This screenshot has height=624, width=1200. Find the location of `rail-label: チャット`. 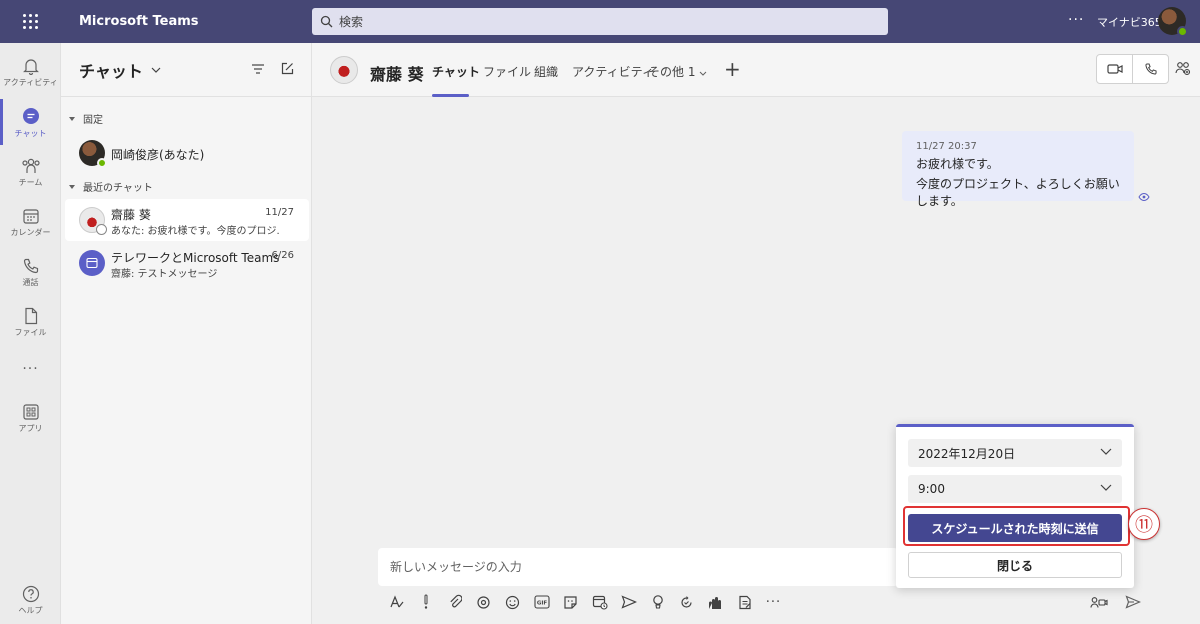

rail-label: チャット is located at coordinates (30, 133).